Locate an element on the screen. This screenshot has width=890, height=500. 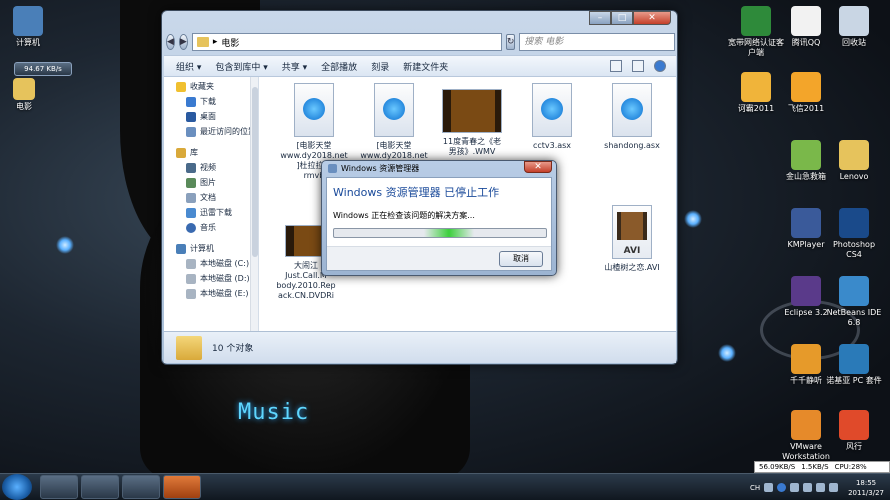
desktop-icon-funshion: 风行 is located at coordinates (854, 431).